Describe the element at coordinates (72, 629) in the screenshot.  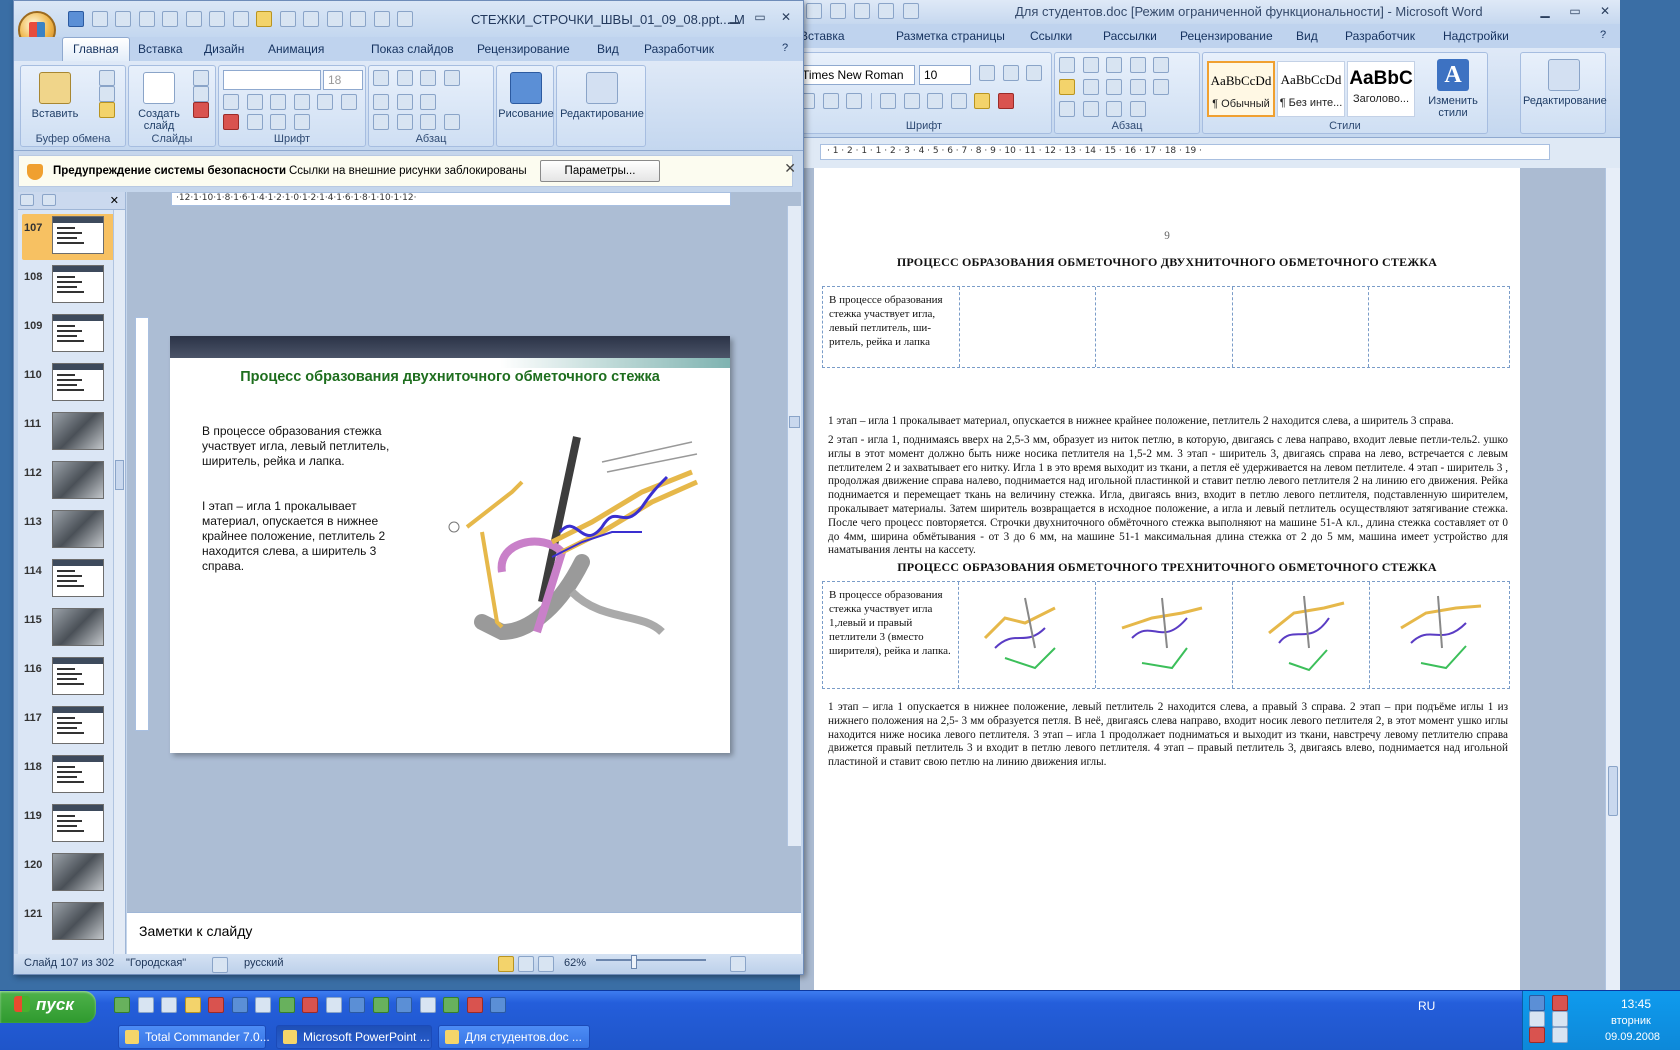
I see `slide-thumbnail: 115` at that location.